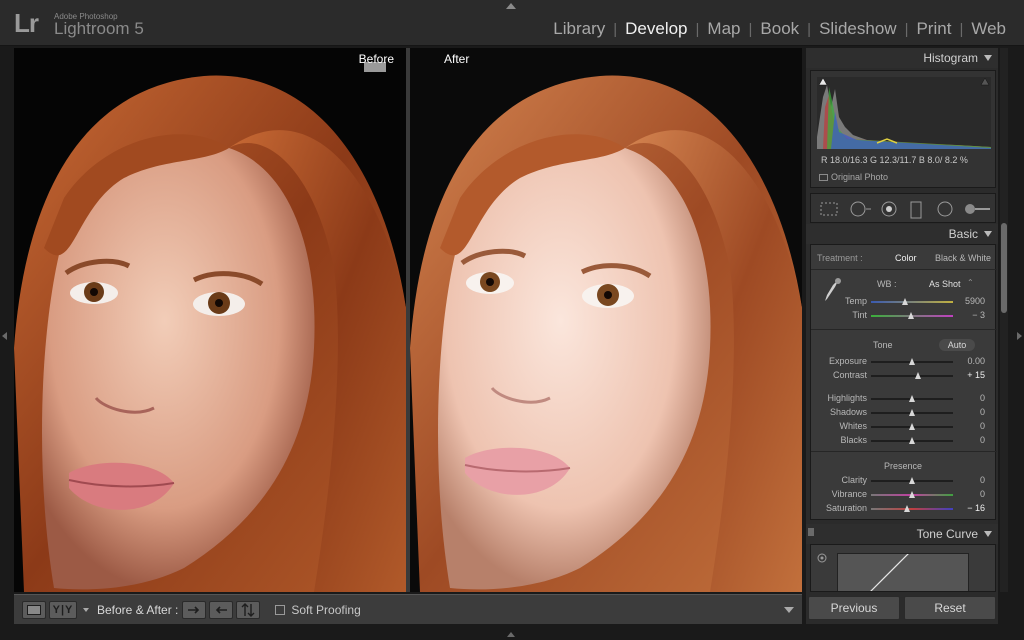  I want to click on contrast-label: Contrast, so click(849, 375).